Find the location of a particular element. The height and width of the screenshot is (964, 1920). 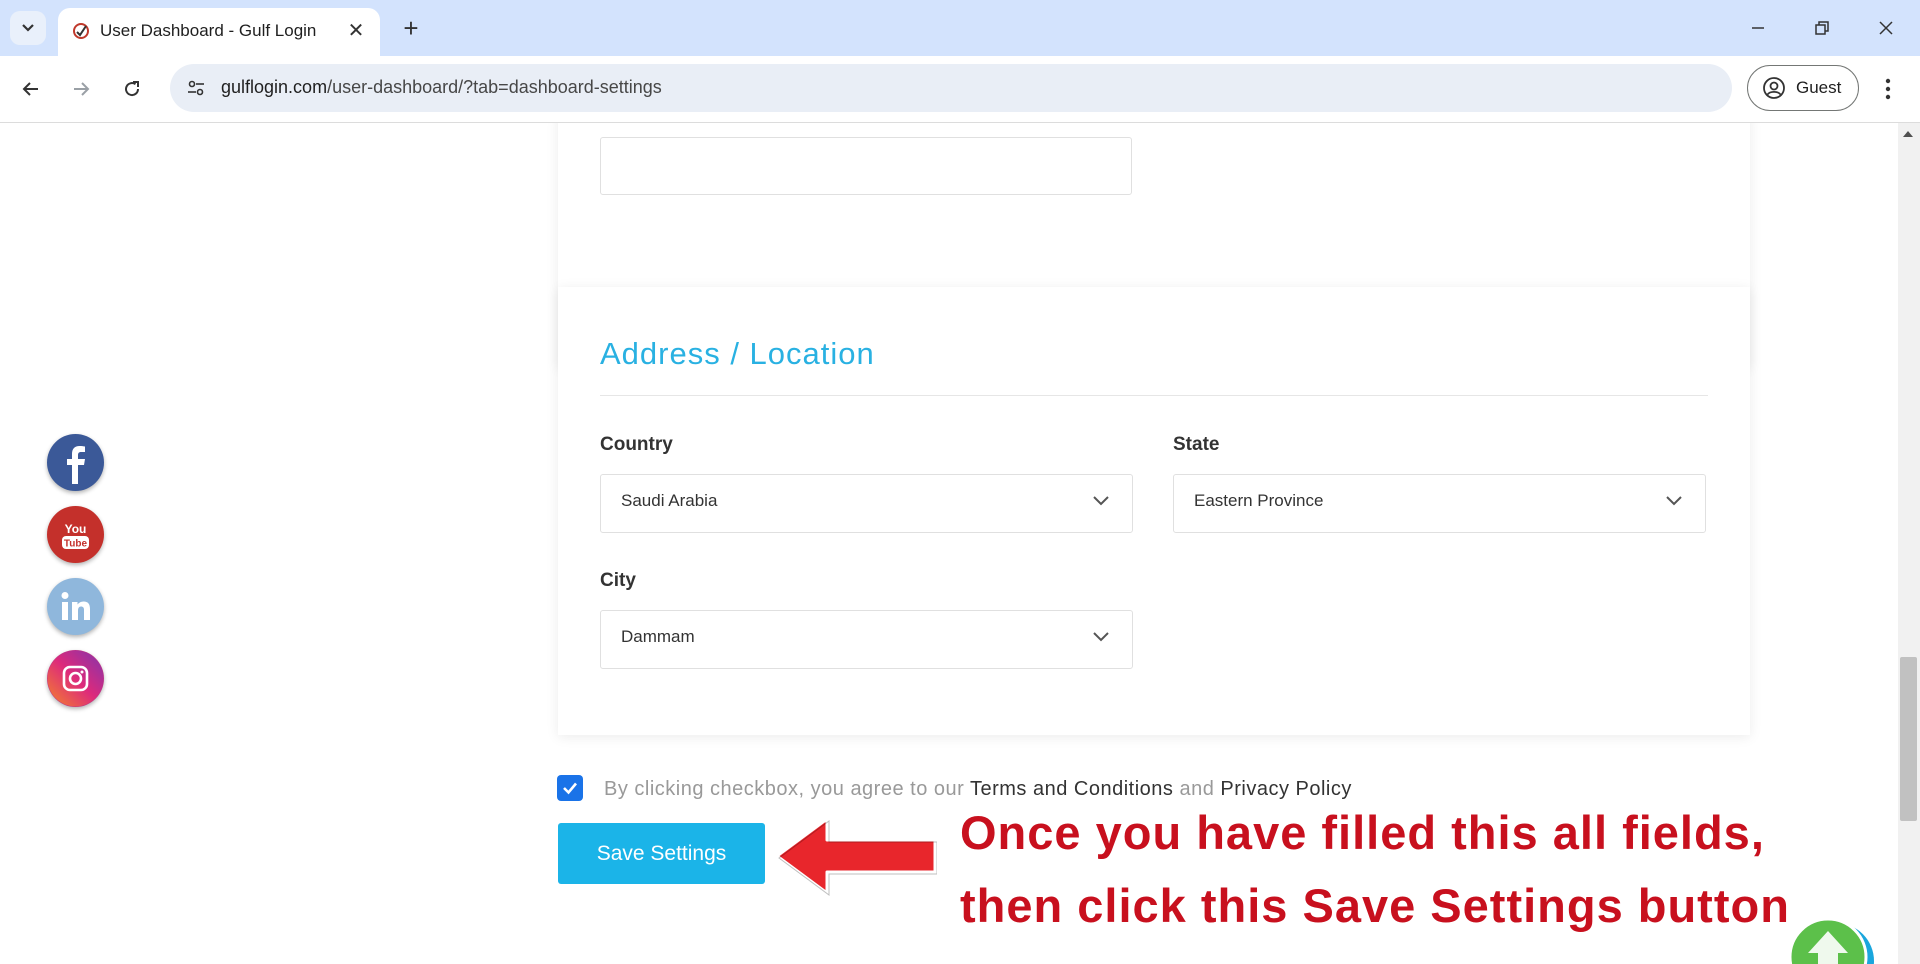

scrollbar-thumb is located at coordinates (1908, 739).